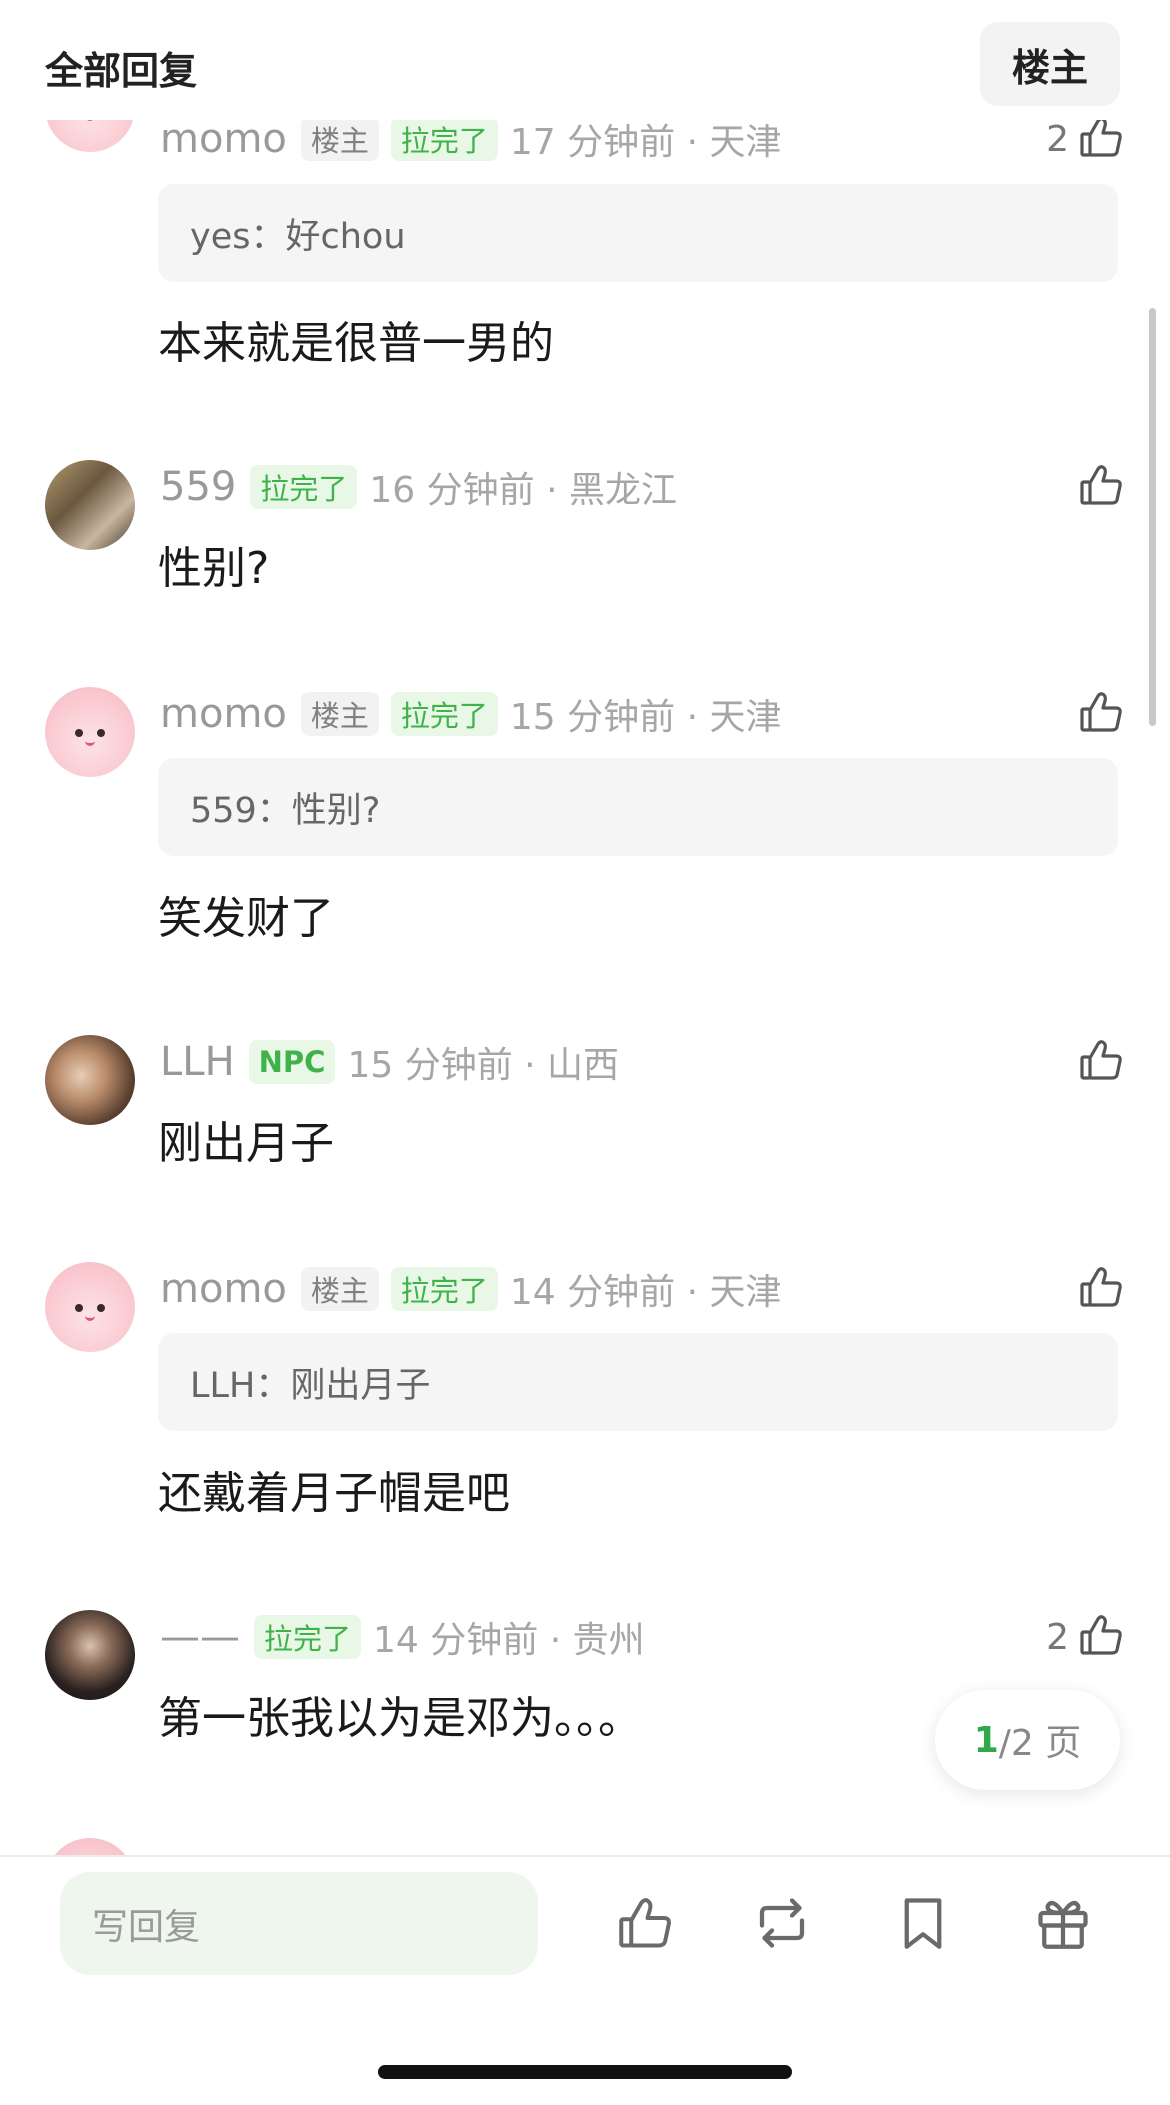  Describe the element at coordinates (638, 233) in the screenshot. I see `quoted-reply: yes：好chou` at that location.